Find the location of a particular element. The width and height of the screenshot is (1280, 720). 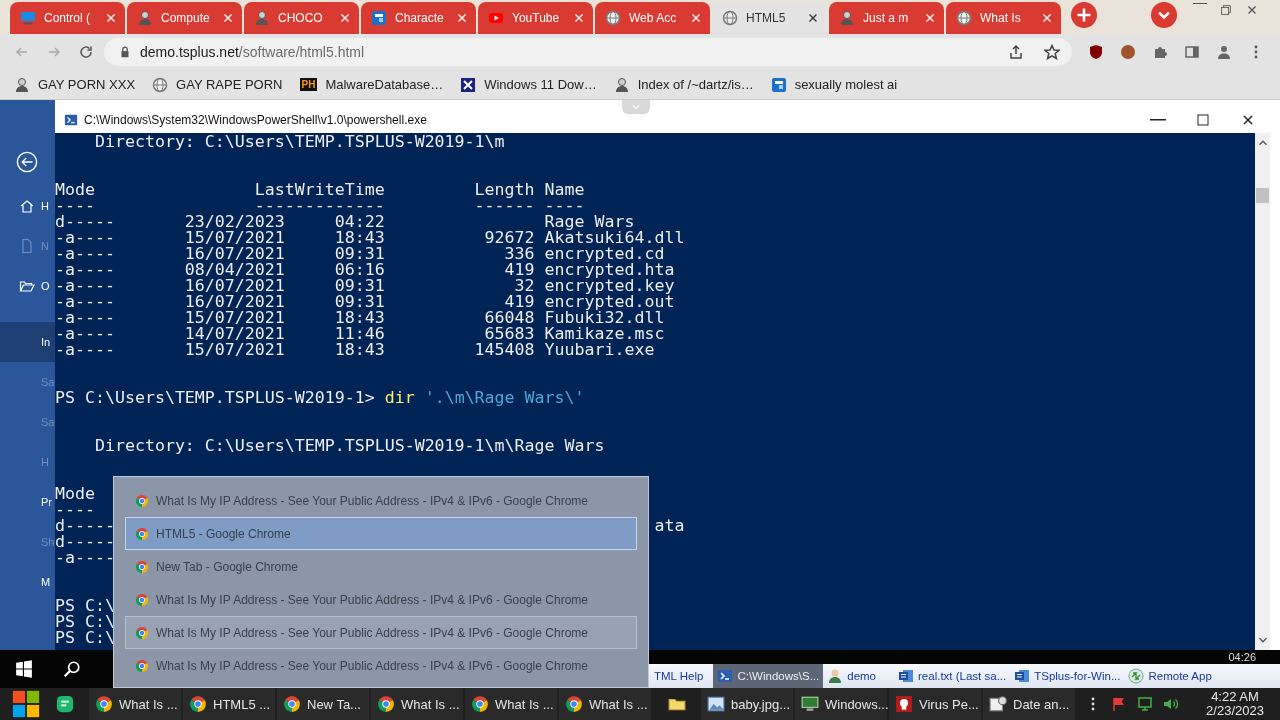

bookmark: sexually molest ai is located at coordinates (834, 84).